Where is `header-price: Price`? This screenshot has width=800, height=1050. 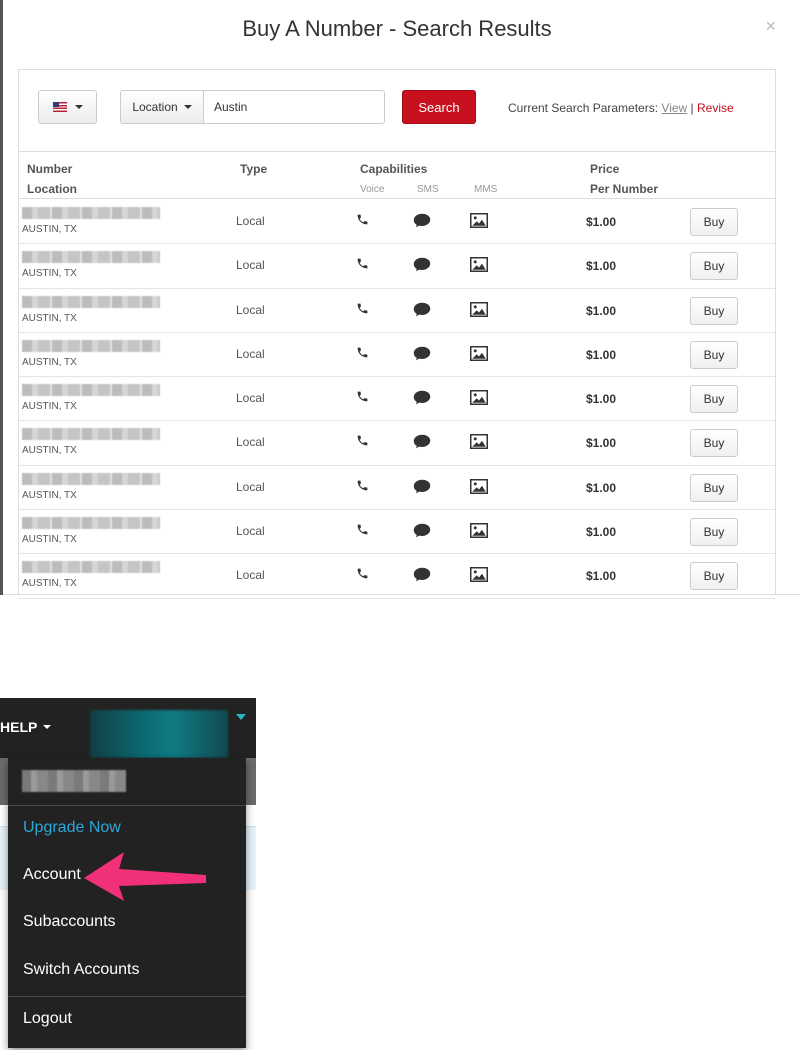 header-price: Price is located at coordinates (605, 169).